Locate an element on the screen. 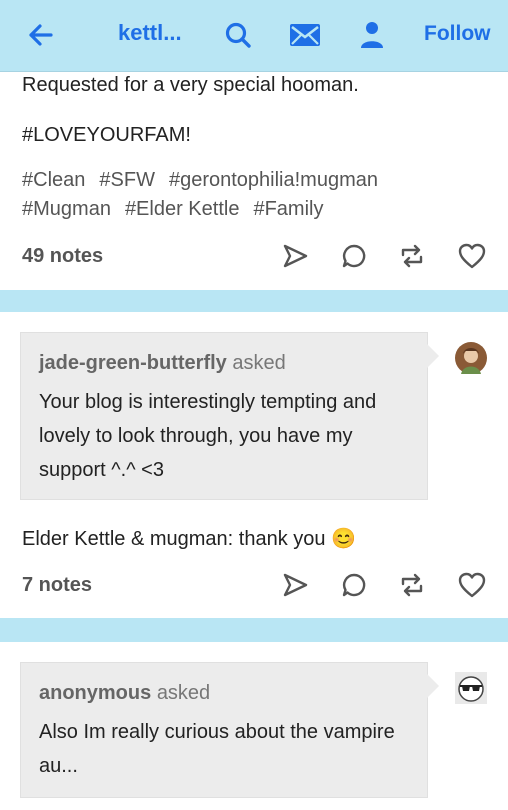  post-text-hashtag: #LOVEYOURFAM! is located at coordinates (106, 135).